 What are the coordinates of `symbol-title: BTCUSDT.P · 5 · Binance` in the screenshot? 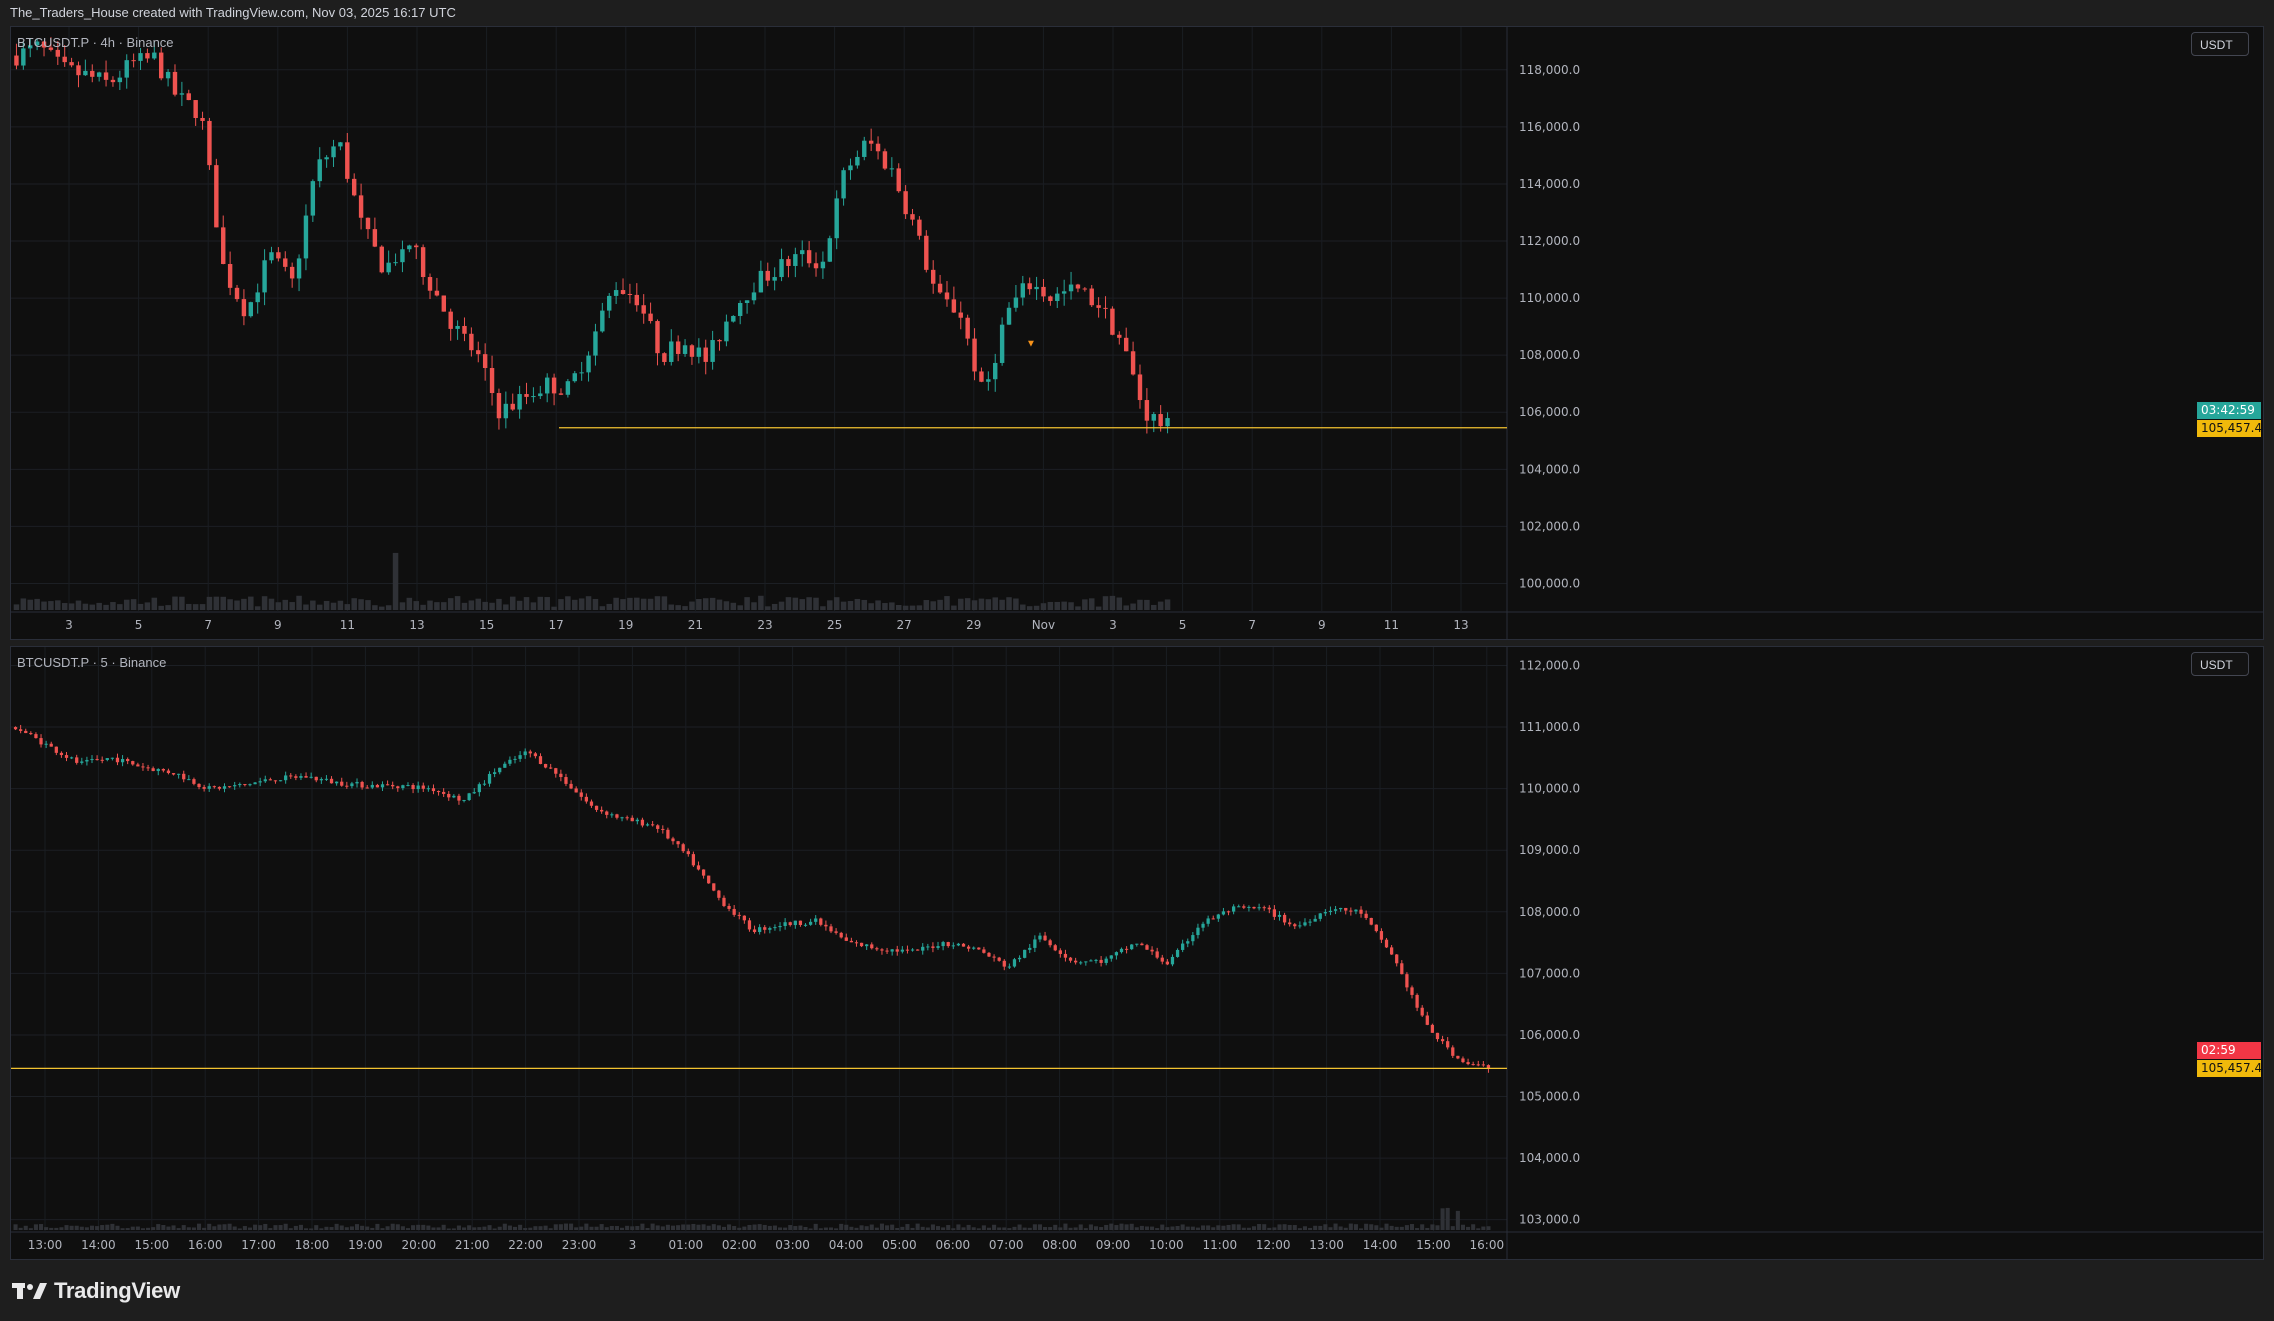 It's located at (91, 662).